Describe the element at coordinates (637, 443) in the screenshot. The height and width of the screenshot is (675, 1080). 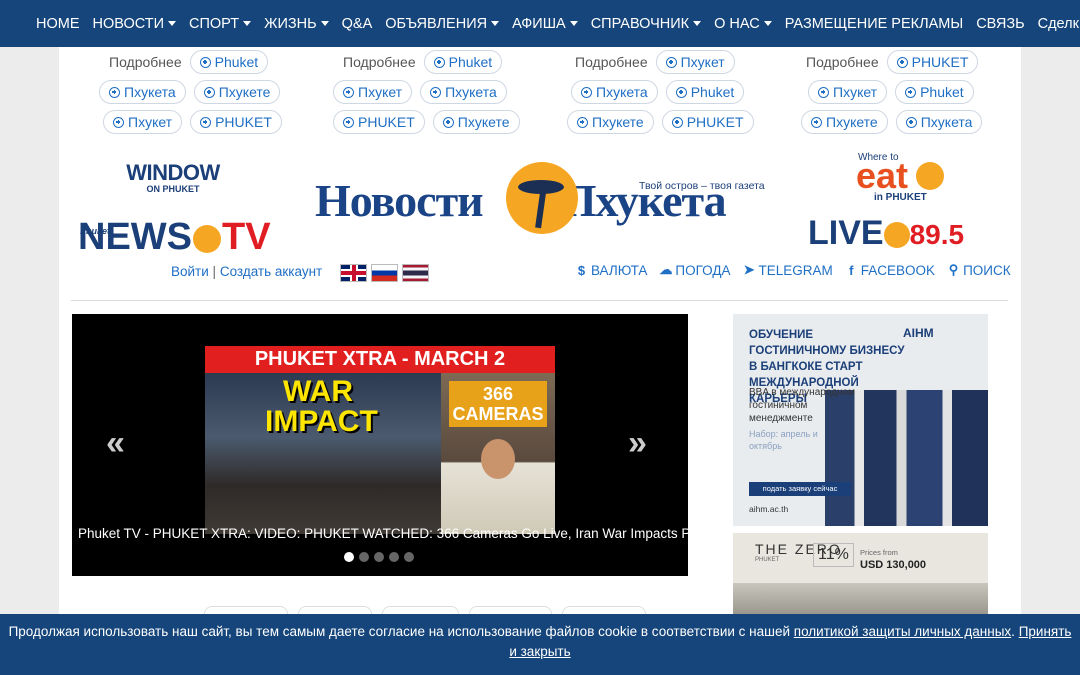
I see `slider-next-arrow-icon: »` at that location.